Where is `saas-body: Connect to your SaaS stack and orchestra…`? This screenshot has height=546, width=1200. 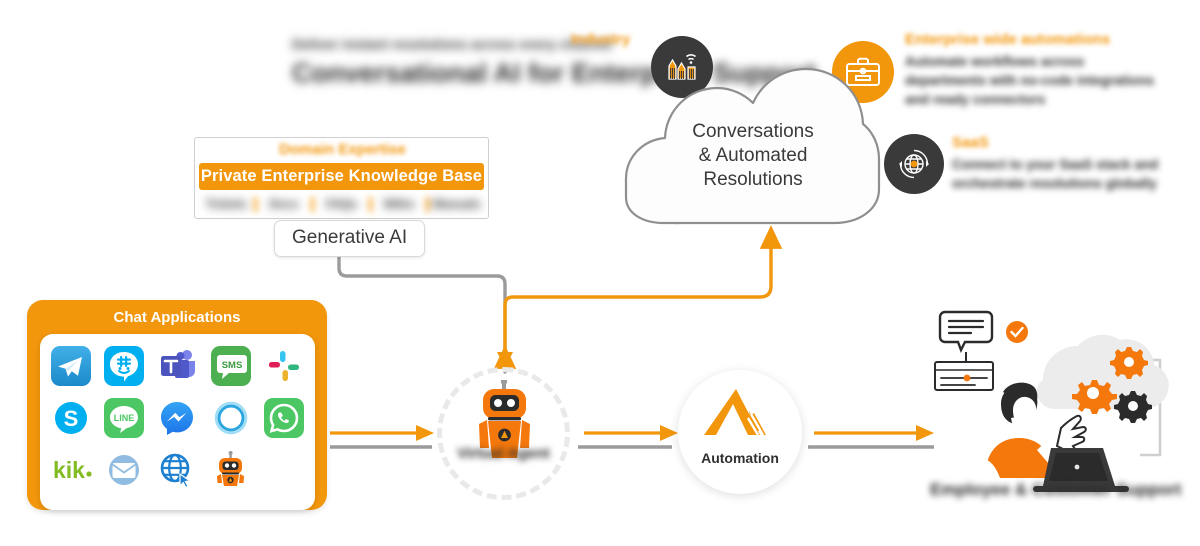
saas-body: Connect to your SaaS stack and orchestra… is located at coordinates (1055, 174).